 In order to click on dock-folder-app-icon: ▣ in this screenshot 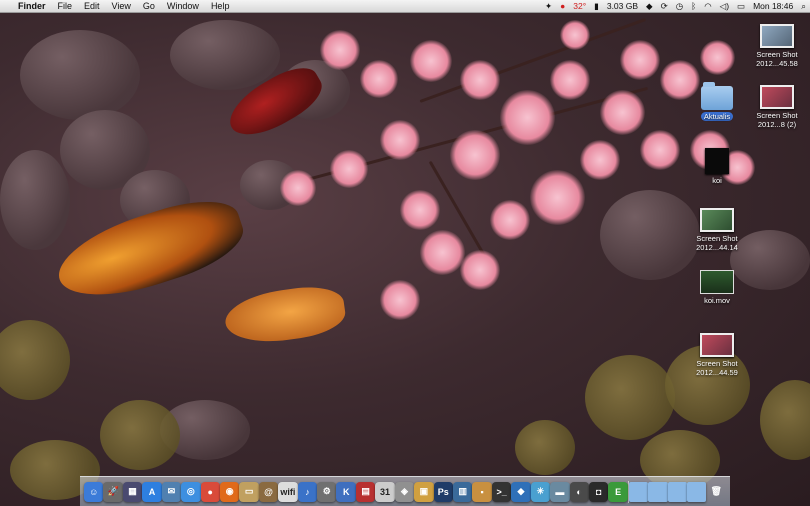, I will do `click(424, 491)`.